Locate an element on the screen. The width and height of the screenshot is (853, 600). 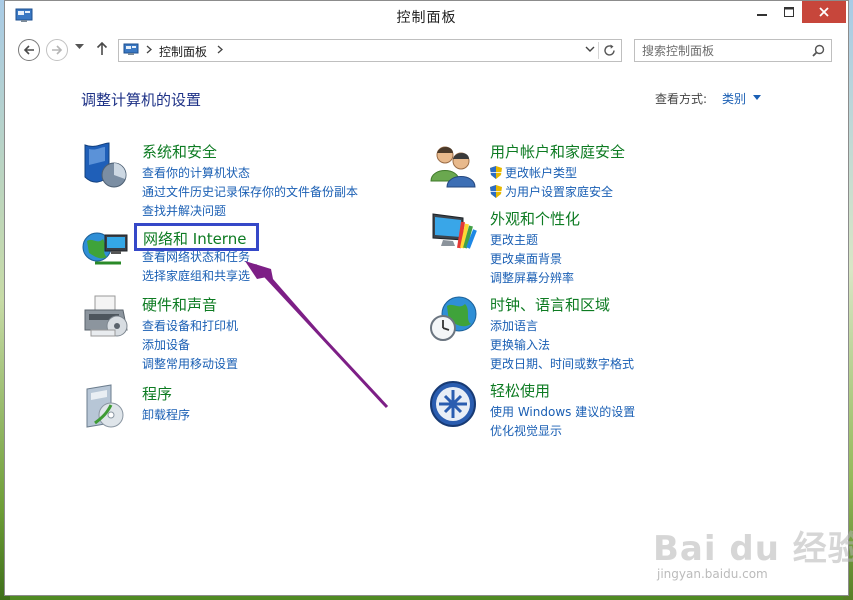
arrow-right-icon is located at coordinates (57, 50).